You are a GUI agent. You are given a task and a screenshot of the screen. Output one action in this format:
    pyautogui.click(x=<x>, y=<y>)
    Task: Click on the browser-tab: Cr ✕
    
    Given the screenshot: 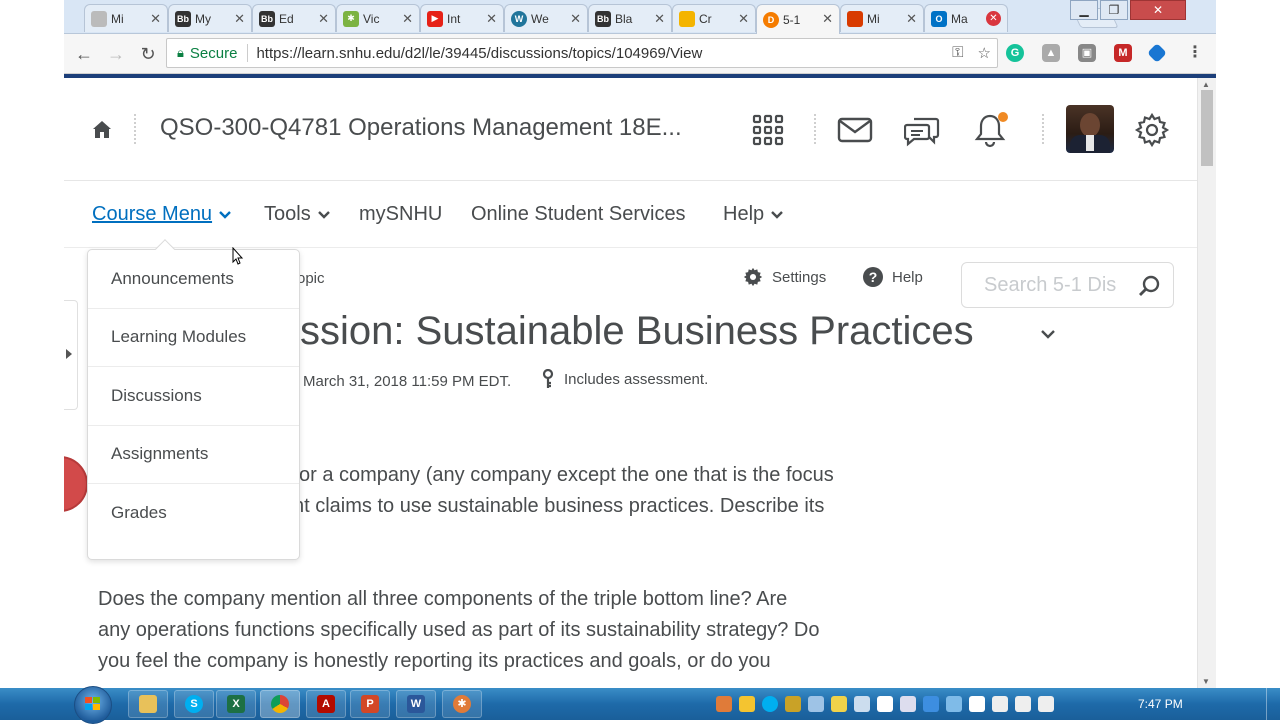 What is the action you would take?
    pyautogui.click(x=714, y=18)
    